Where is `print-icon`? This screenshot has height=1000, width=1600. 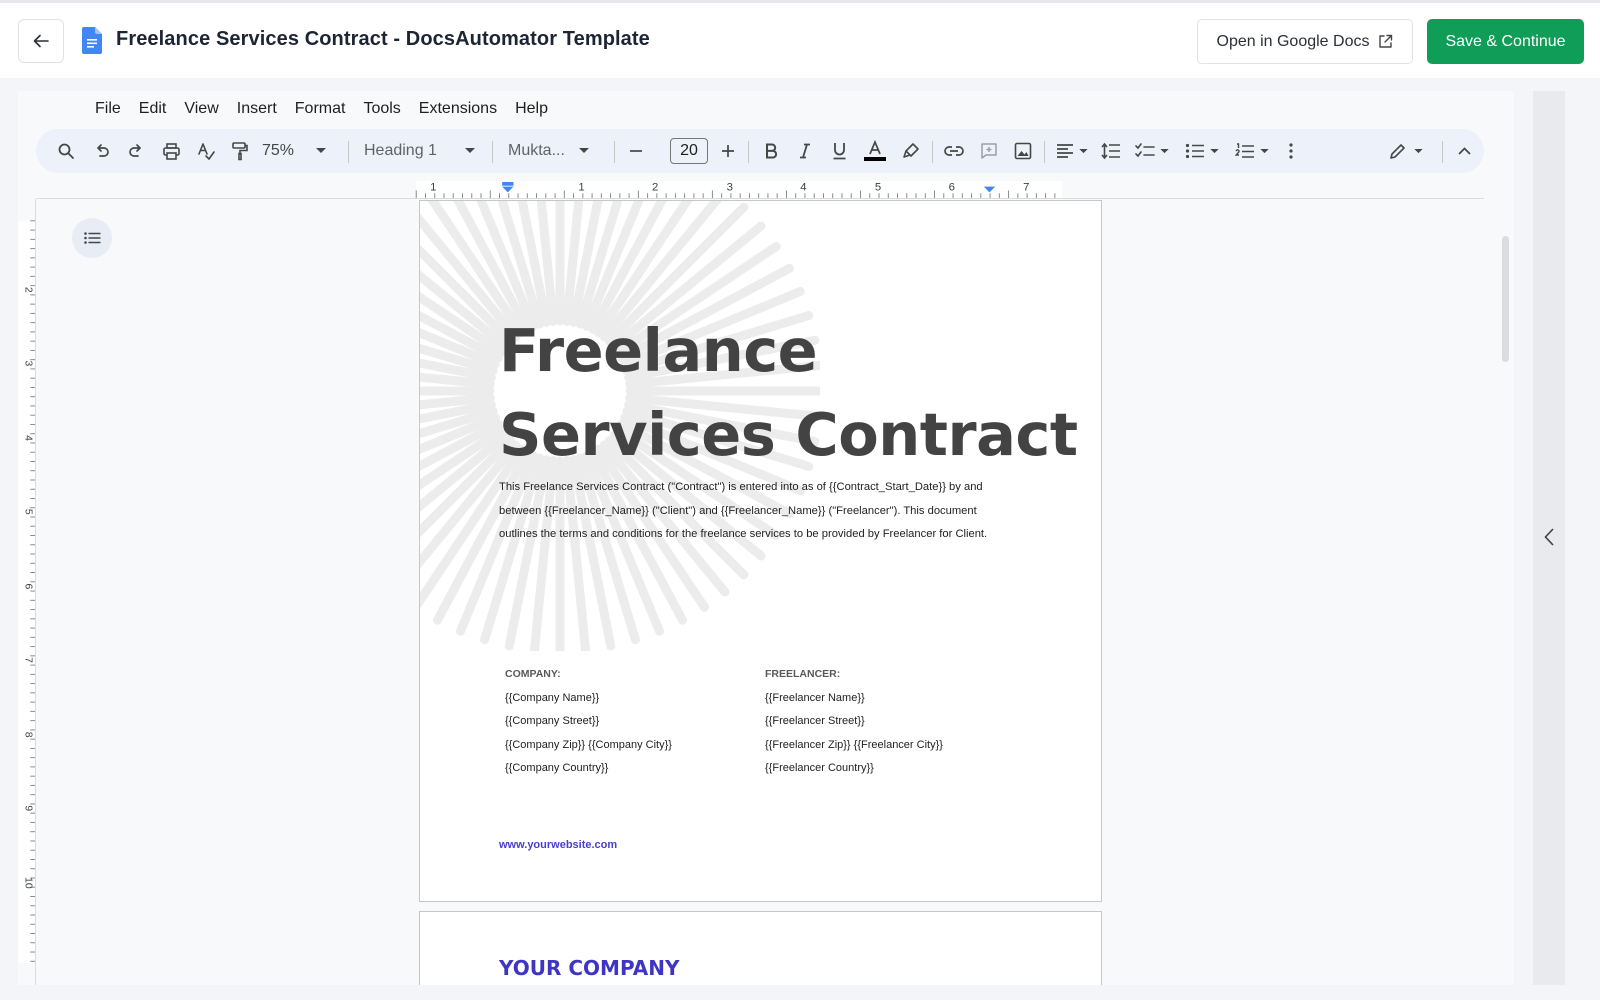
print-icon is located at coordinates (171, 151).